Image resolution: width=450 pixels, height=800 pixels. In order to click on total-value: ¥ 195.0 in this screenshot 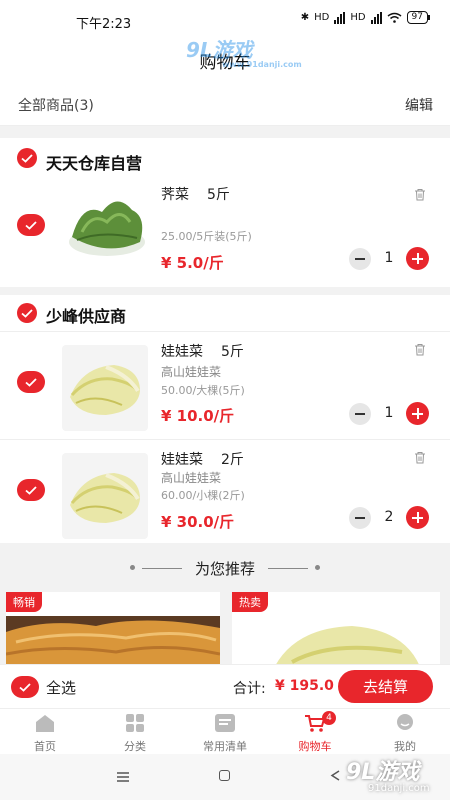, I will do `click(304, 686)`.